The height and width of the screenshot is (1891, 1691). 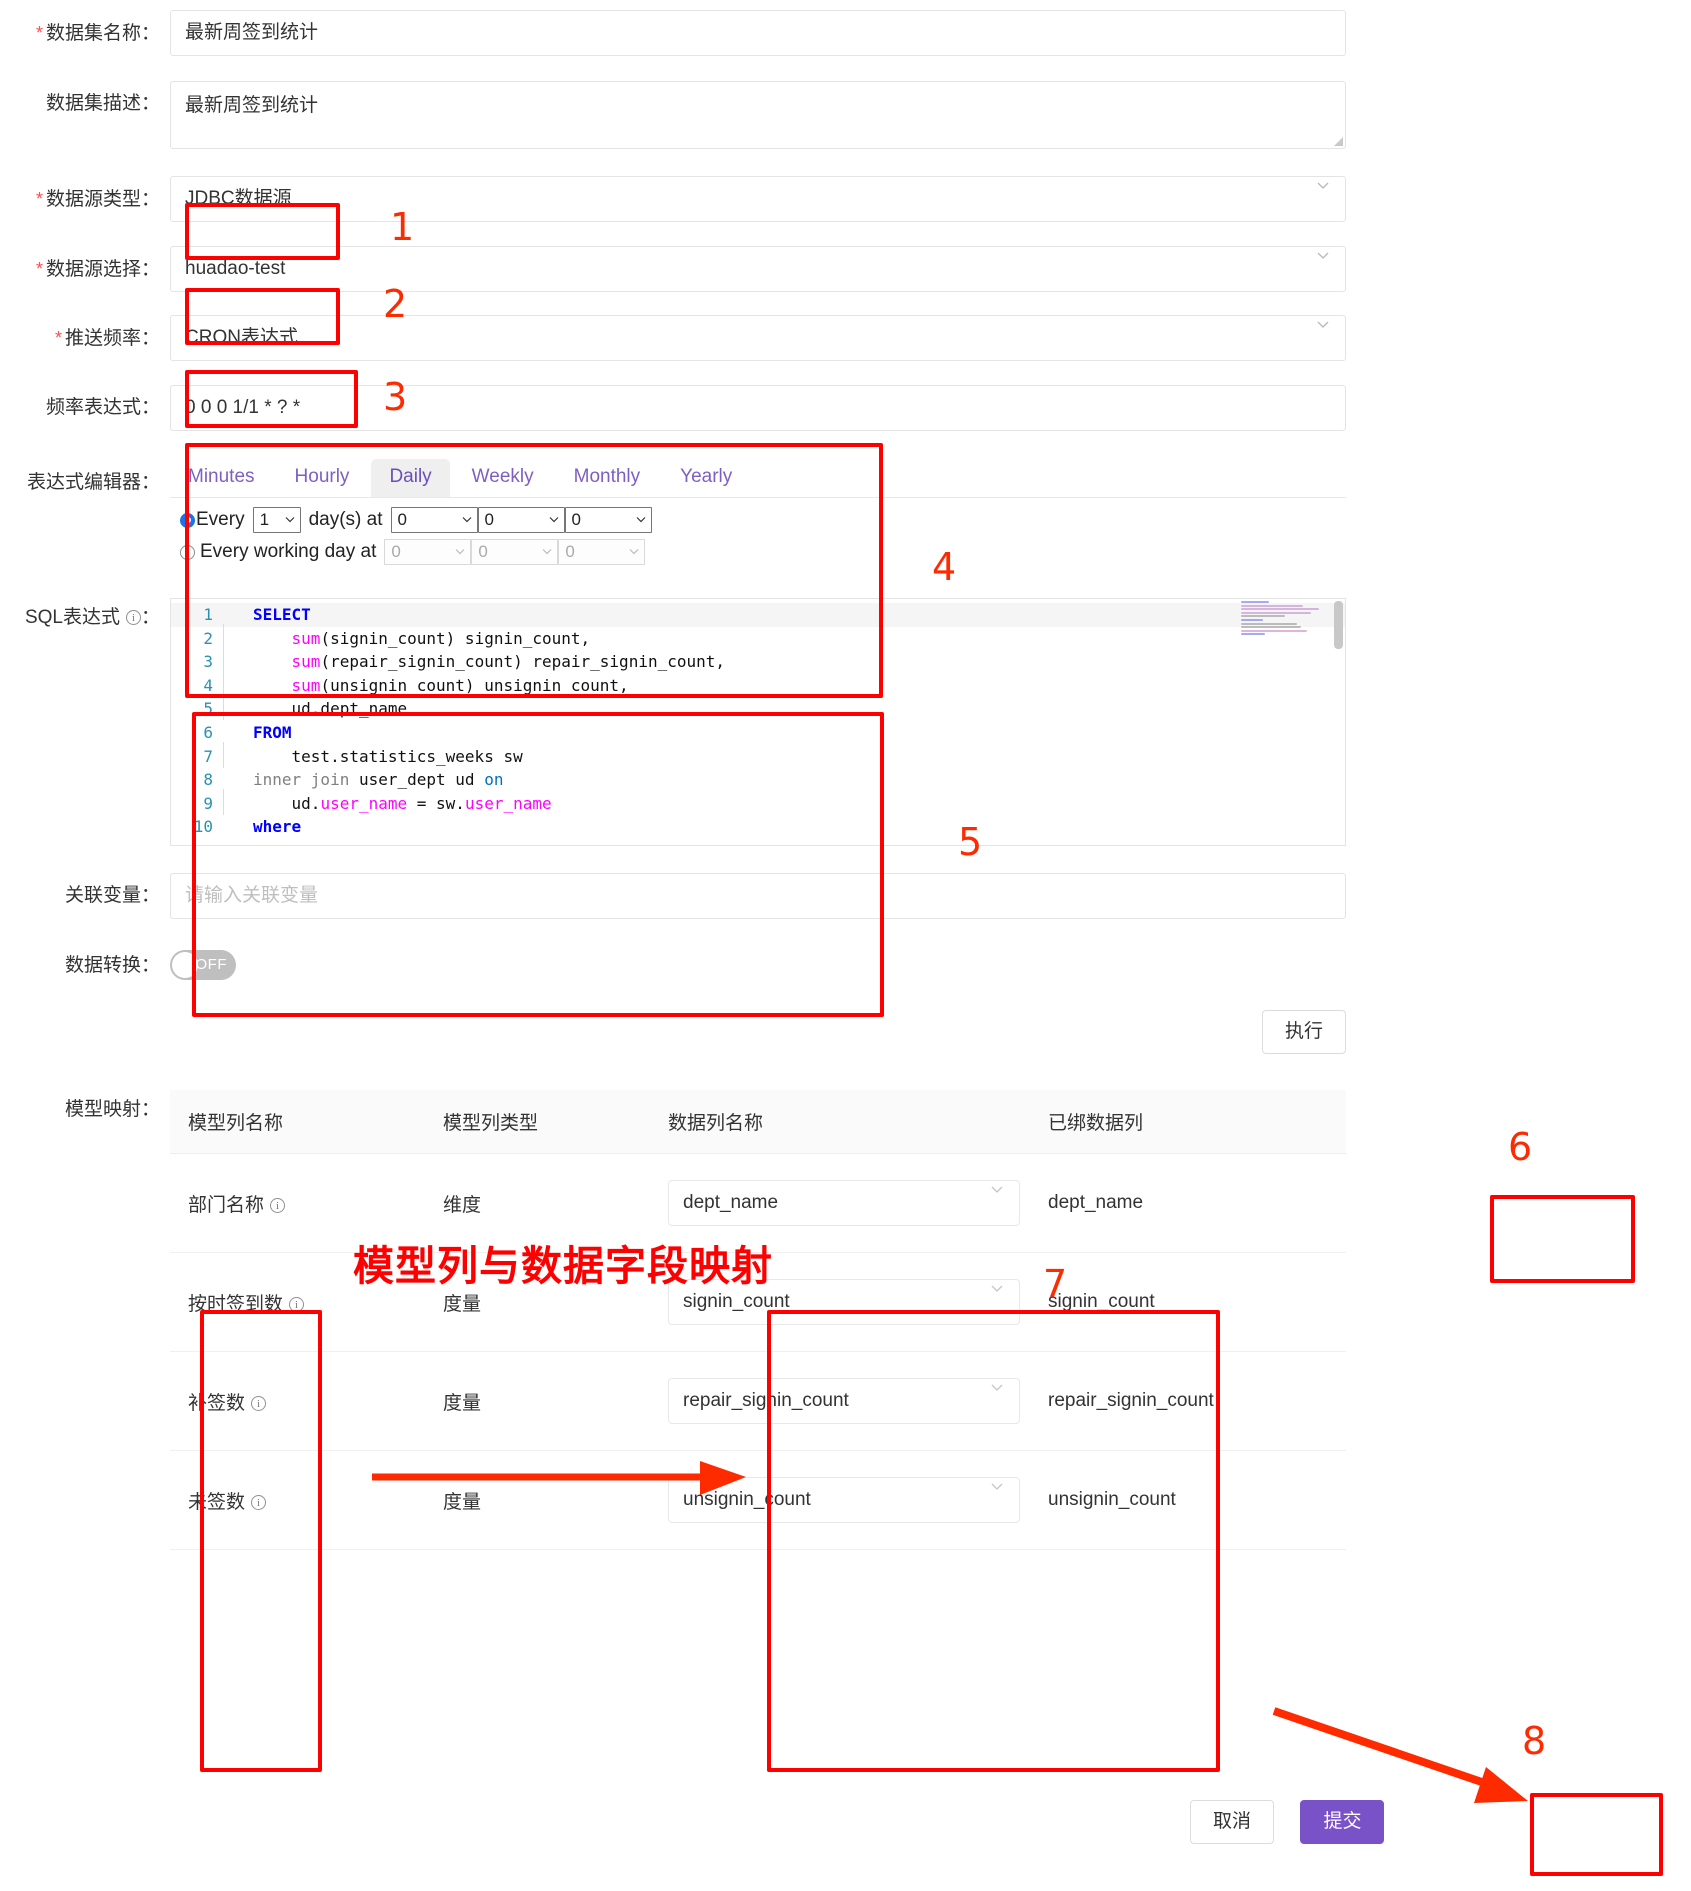 I want to click on radio-working-day, so click(x=187, y=552).